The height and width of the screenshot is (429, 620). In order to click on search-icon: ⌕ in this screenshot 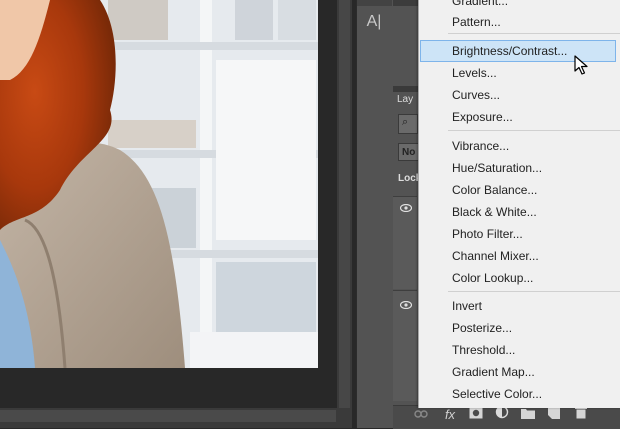, I will do `click(405, 122)`.